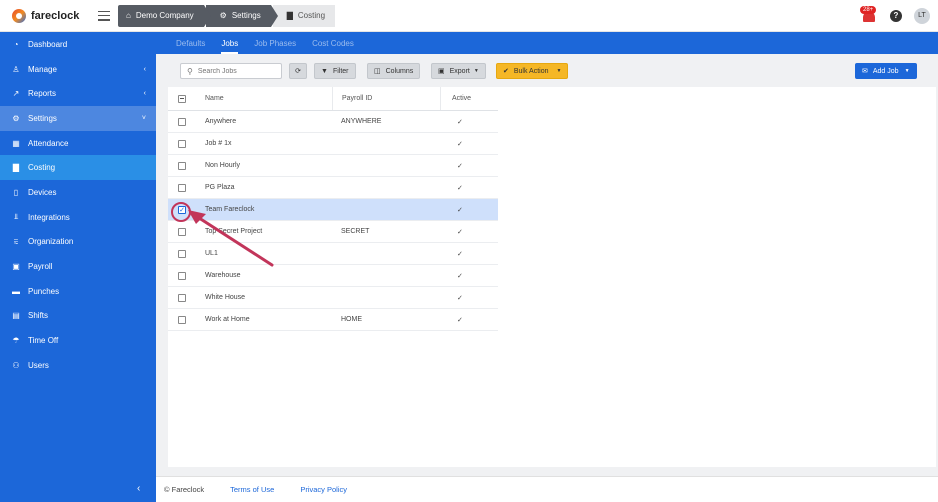 Image resolution: width=938 pixels, height=502 pixels. What do you see at coordinates (78, 340) in the screenshot?
I see `sidebar-item-time-off: ☂ Time Off` at bounding box center [78, 340].